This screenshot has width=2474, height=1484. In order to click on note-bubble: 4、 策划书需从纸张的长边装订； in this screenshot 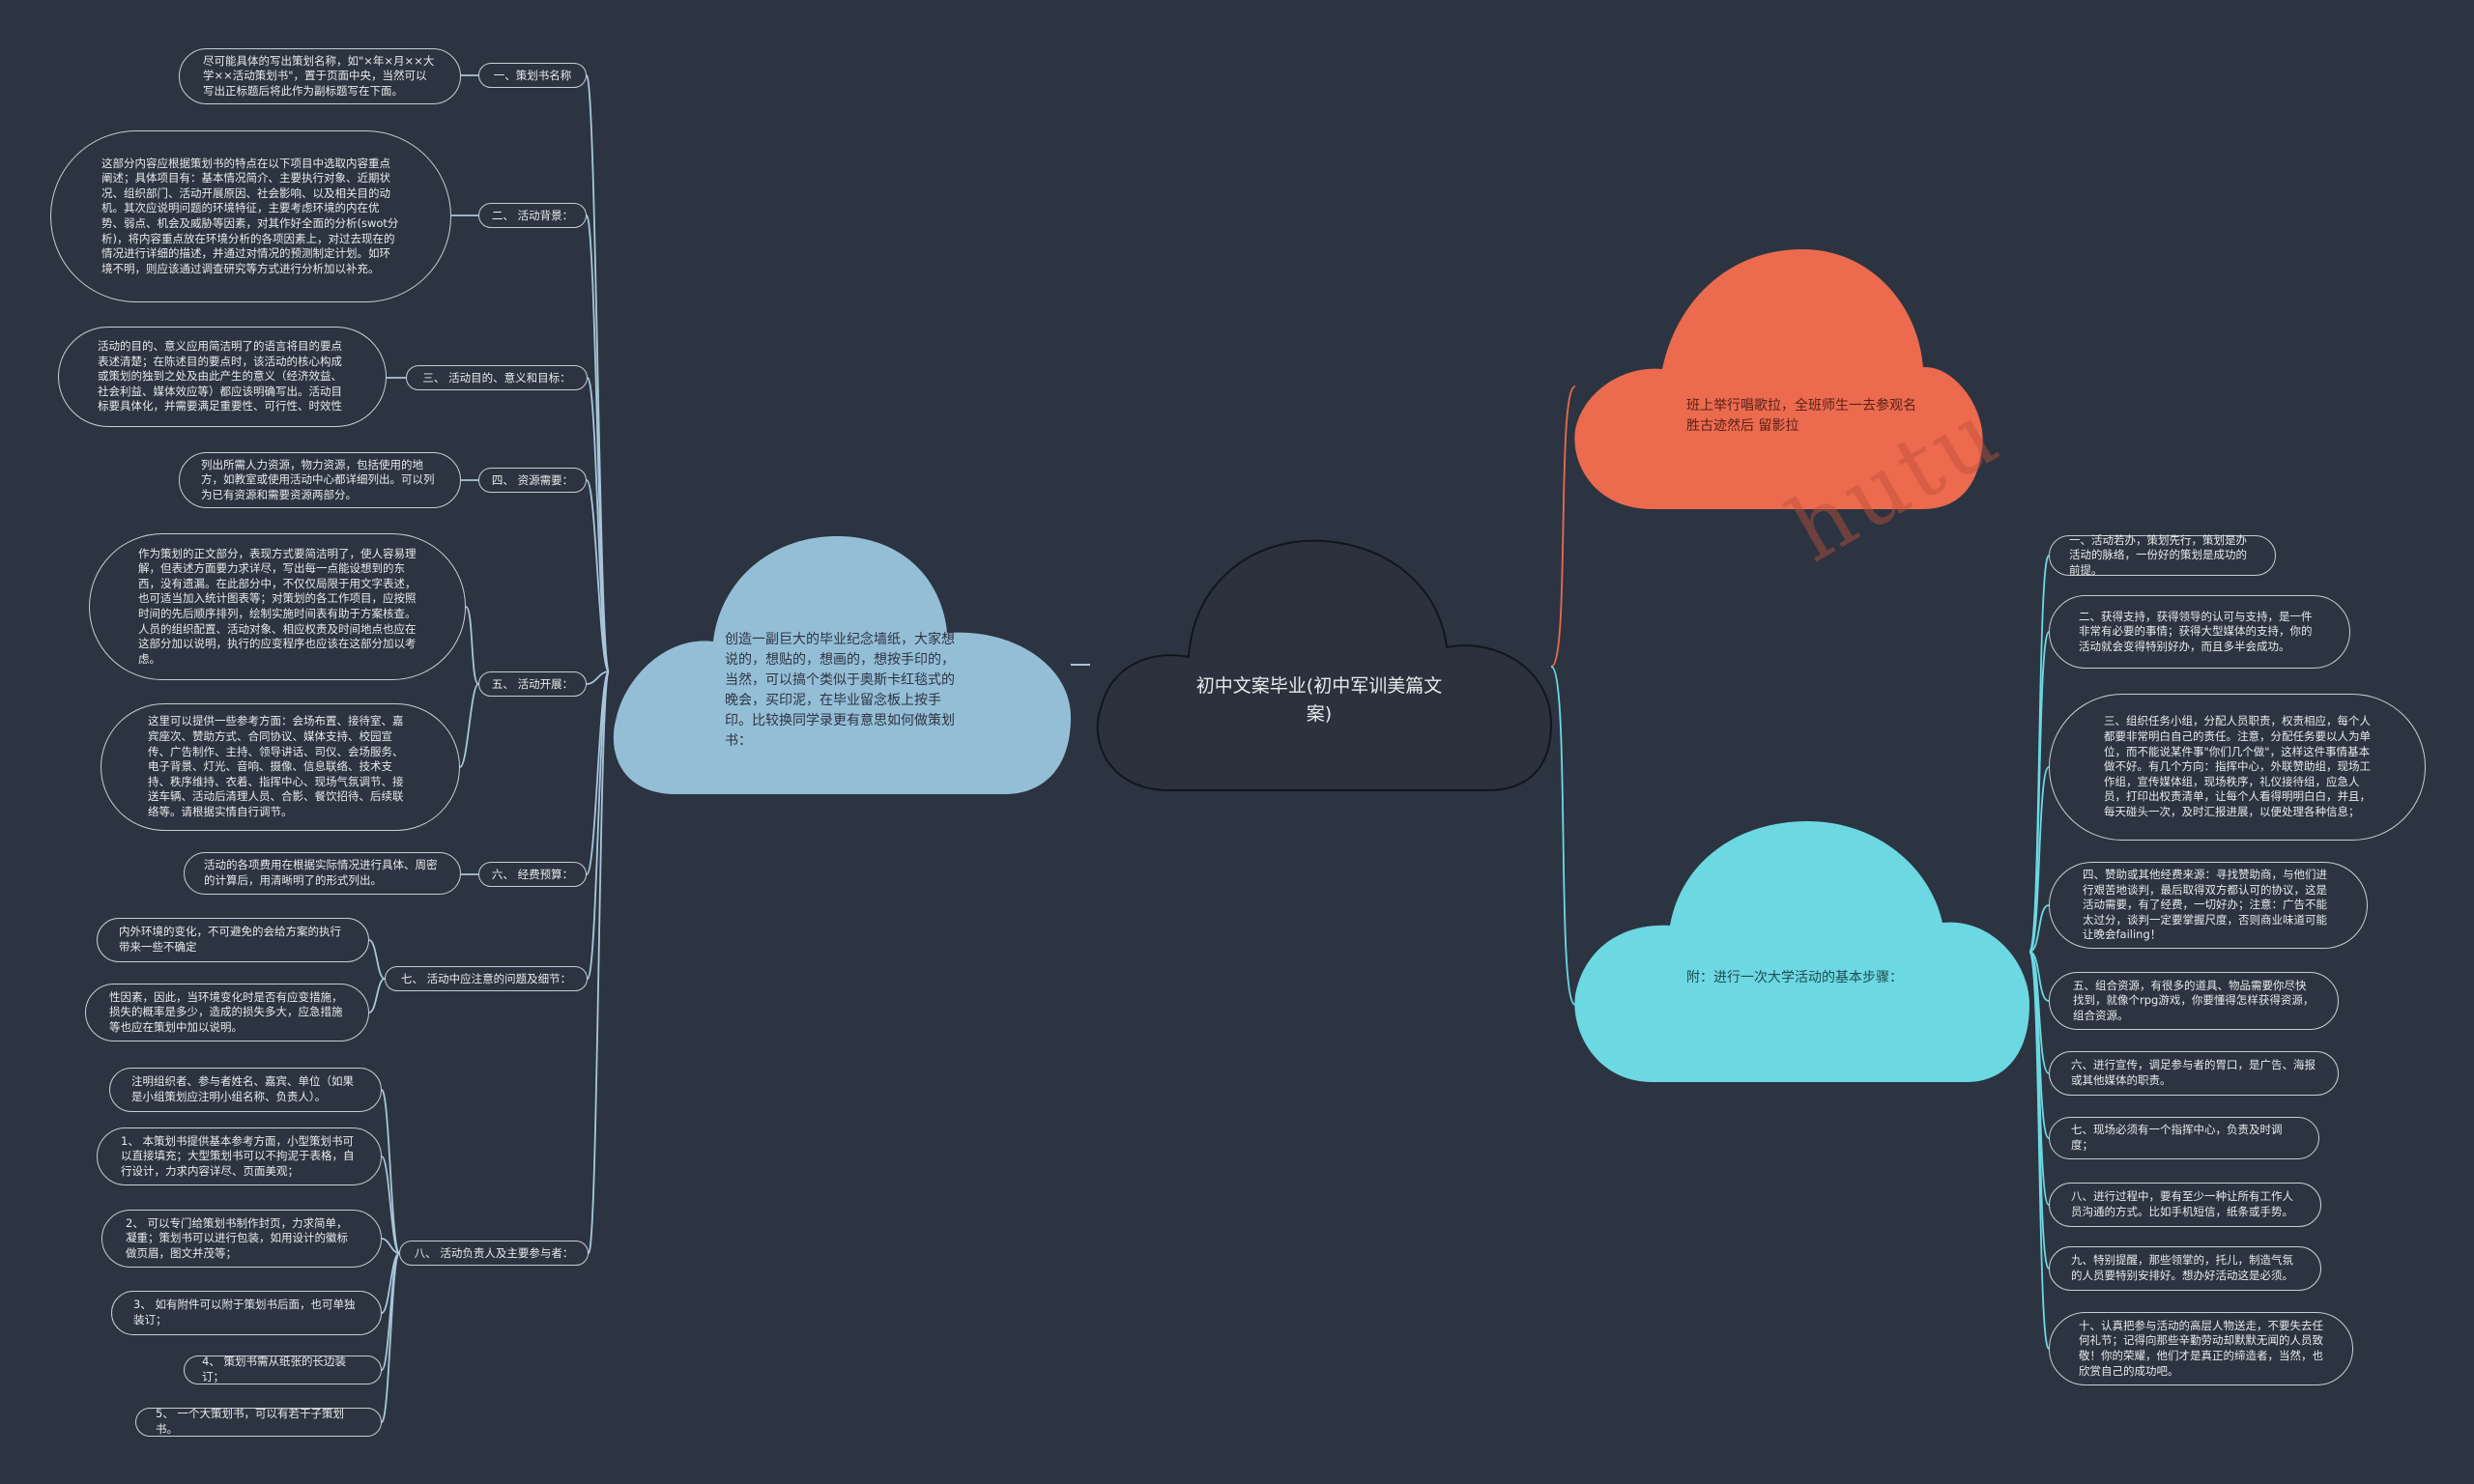, I will do `click(283, 1369)`.